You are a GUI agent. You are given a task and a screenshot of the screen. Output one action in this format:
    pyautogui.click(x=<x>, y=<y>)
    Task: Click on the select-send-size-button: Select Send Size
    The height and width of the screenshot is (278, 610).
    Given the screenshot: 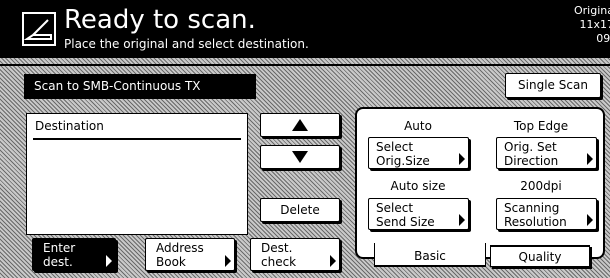 What is the action you would take?
    pyautogui.click(x=418, y=214)
    